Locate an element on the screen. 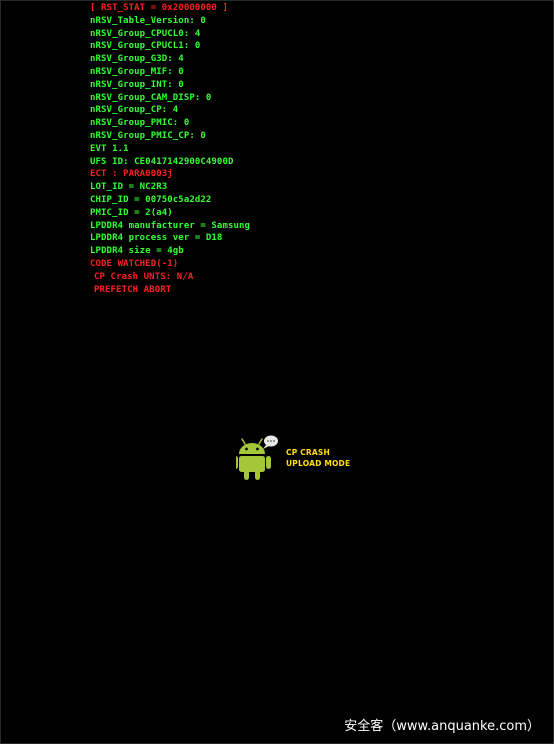 This screenshot has height=744, width=554. crash-status: CP CRASH UPLOAD MODE is located at coordinates (318, 458).